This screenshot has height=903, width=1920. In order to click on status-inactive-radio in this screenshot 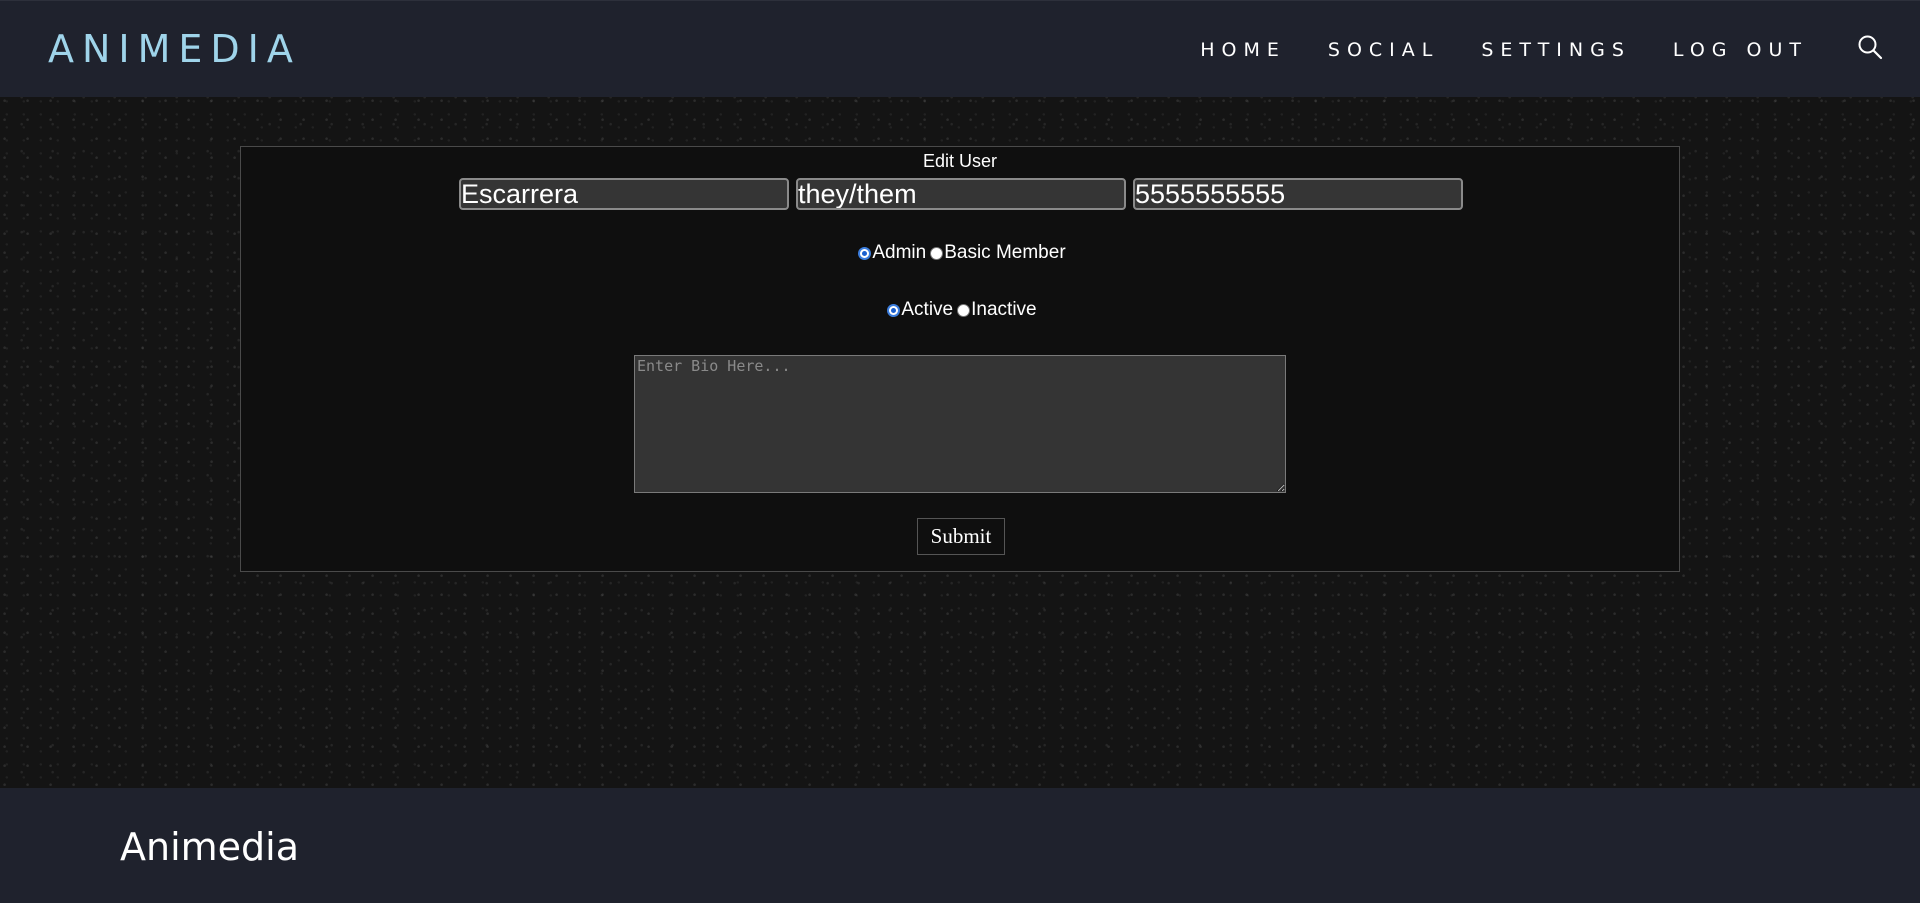, I will do `click(964, 310)`.